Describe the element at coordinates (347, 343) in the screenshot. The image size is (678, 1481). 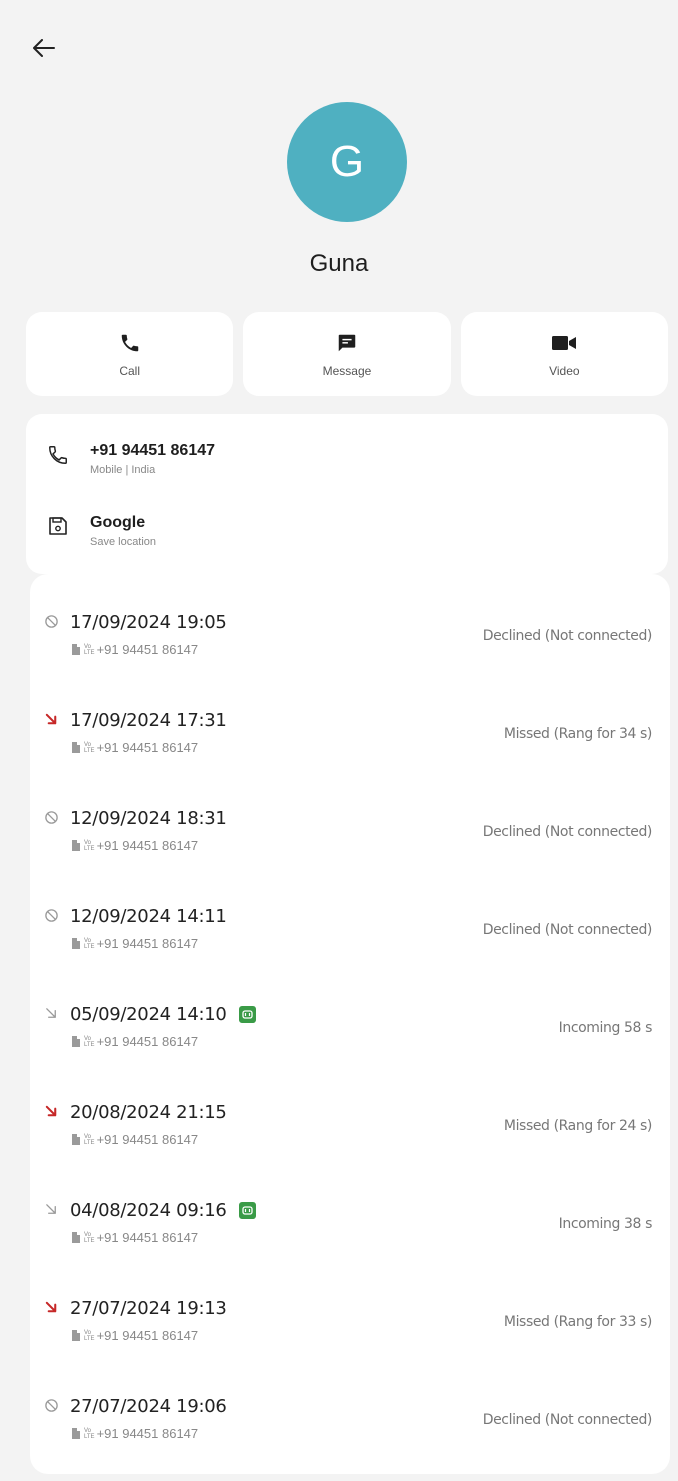
I see `message-icon` at that location.